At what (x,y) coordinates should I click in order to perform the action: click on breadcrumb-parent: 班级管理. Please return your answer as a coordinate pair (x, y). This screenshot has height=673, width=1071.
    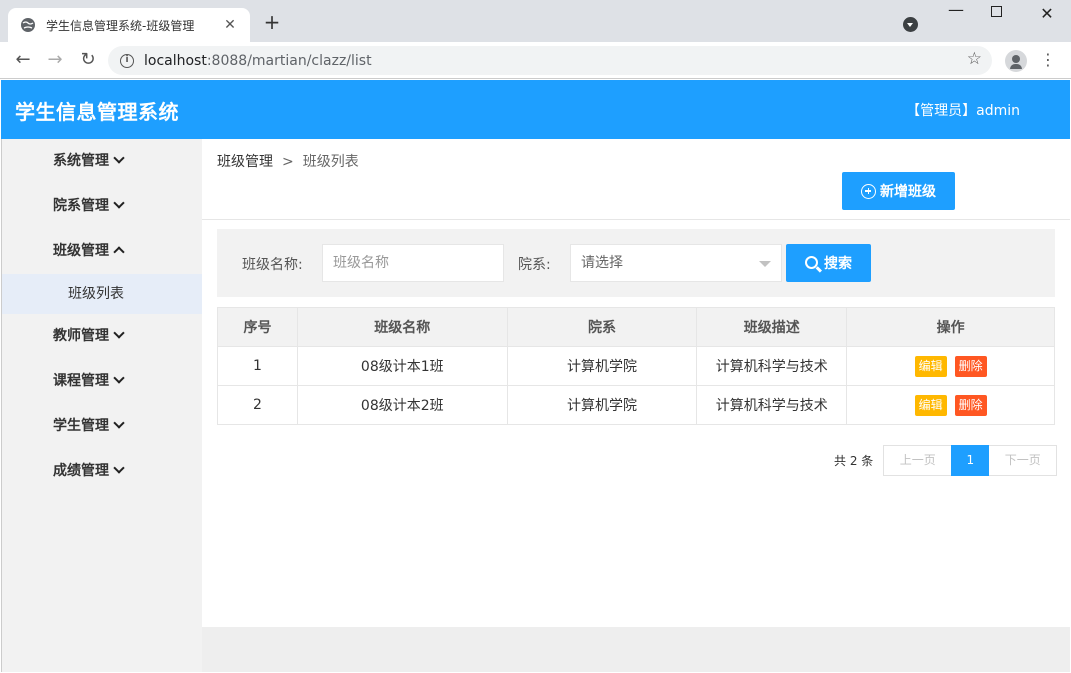
    Looking at the image, I should click on (245, 162).